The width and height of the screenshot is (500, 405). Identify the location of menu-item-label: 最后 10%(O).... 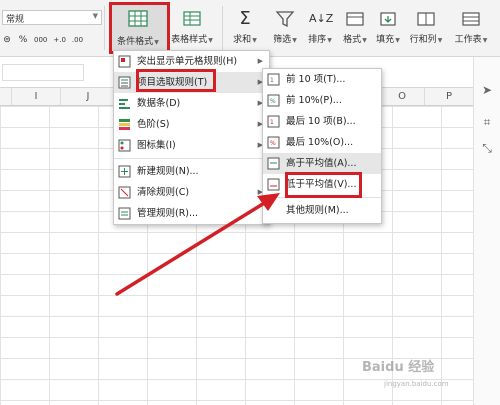
(320, 142).